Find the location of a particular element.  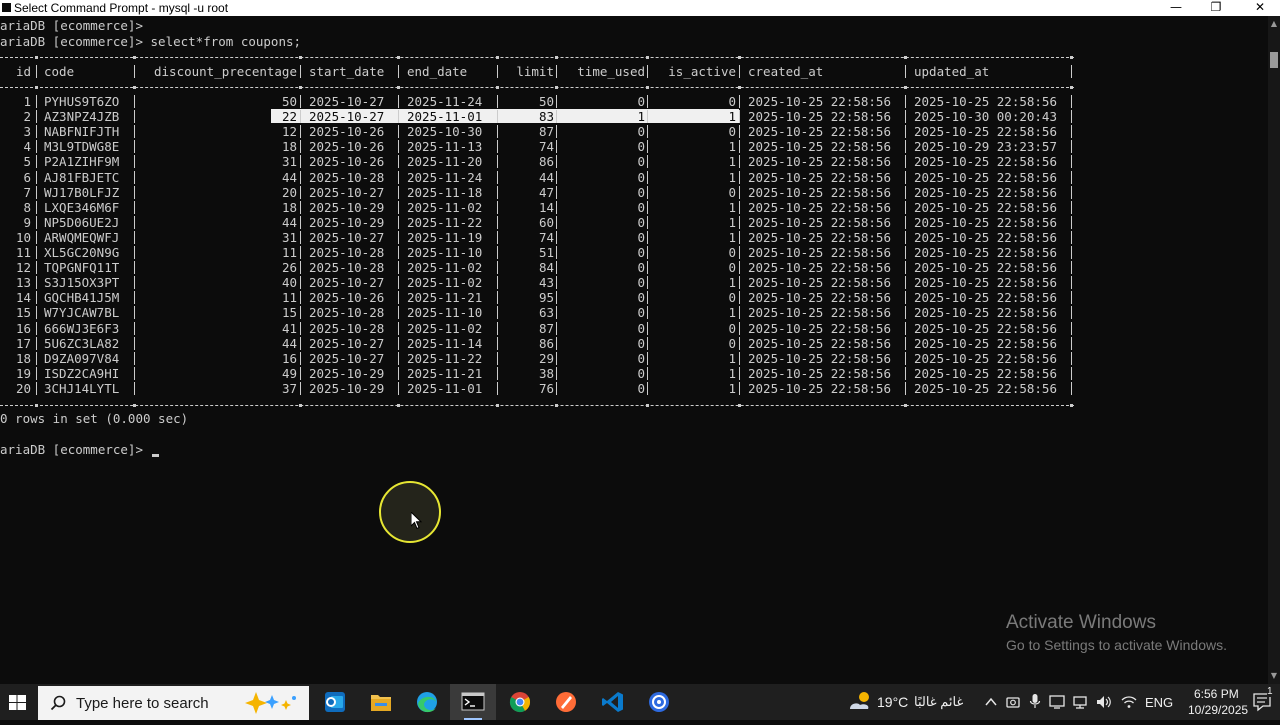

table-cell-code: W7YJCAW7BL is located at coordinates (82, 313).